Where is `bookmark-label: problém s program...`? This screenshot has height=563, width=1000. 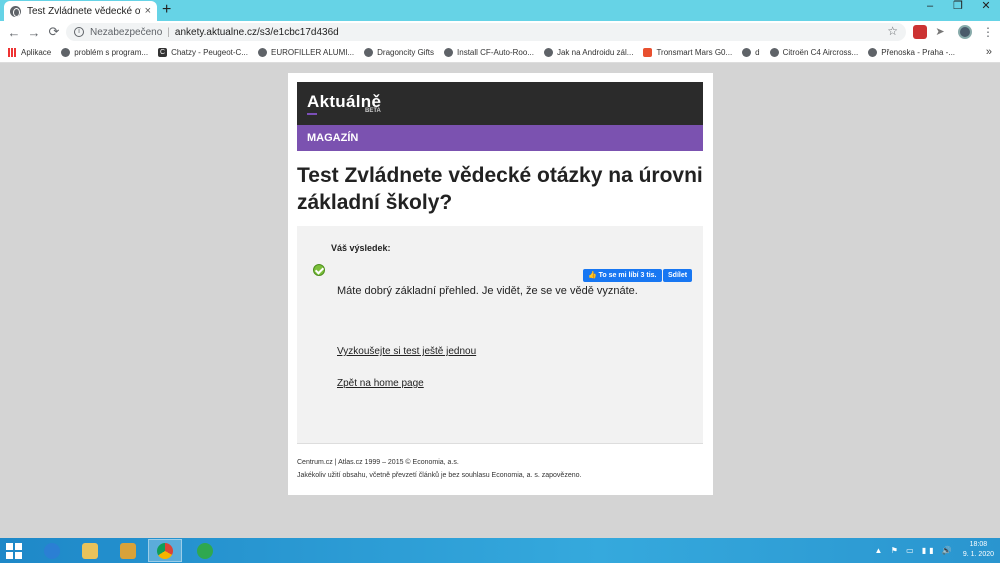 bookmark-label: problém s program... is located at coordinates (111, 52).